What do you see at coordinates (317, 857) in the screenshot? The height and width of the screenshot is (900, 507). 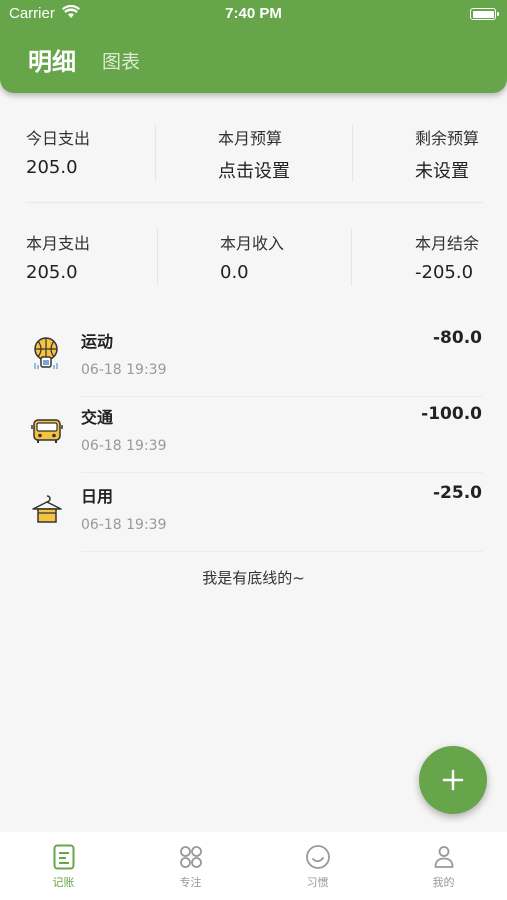 I see `smile-icon` at bounding box center [317, 857].